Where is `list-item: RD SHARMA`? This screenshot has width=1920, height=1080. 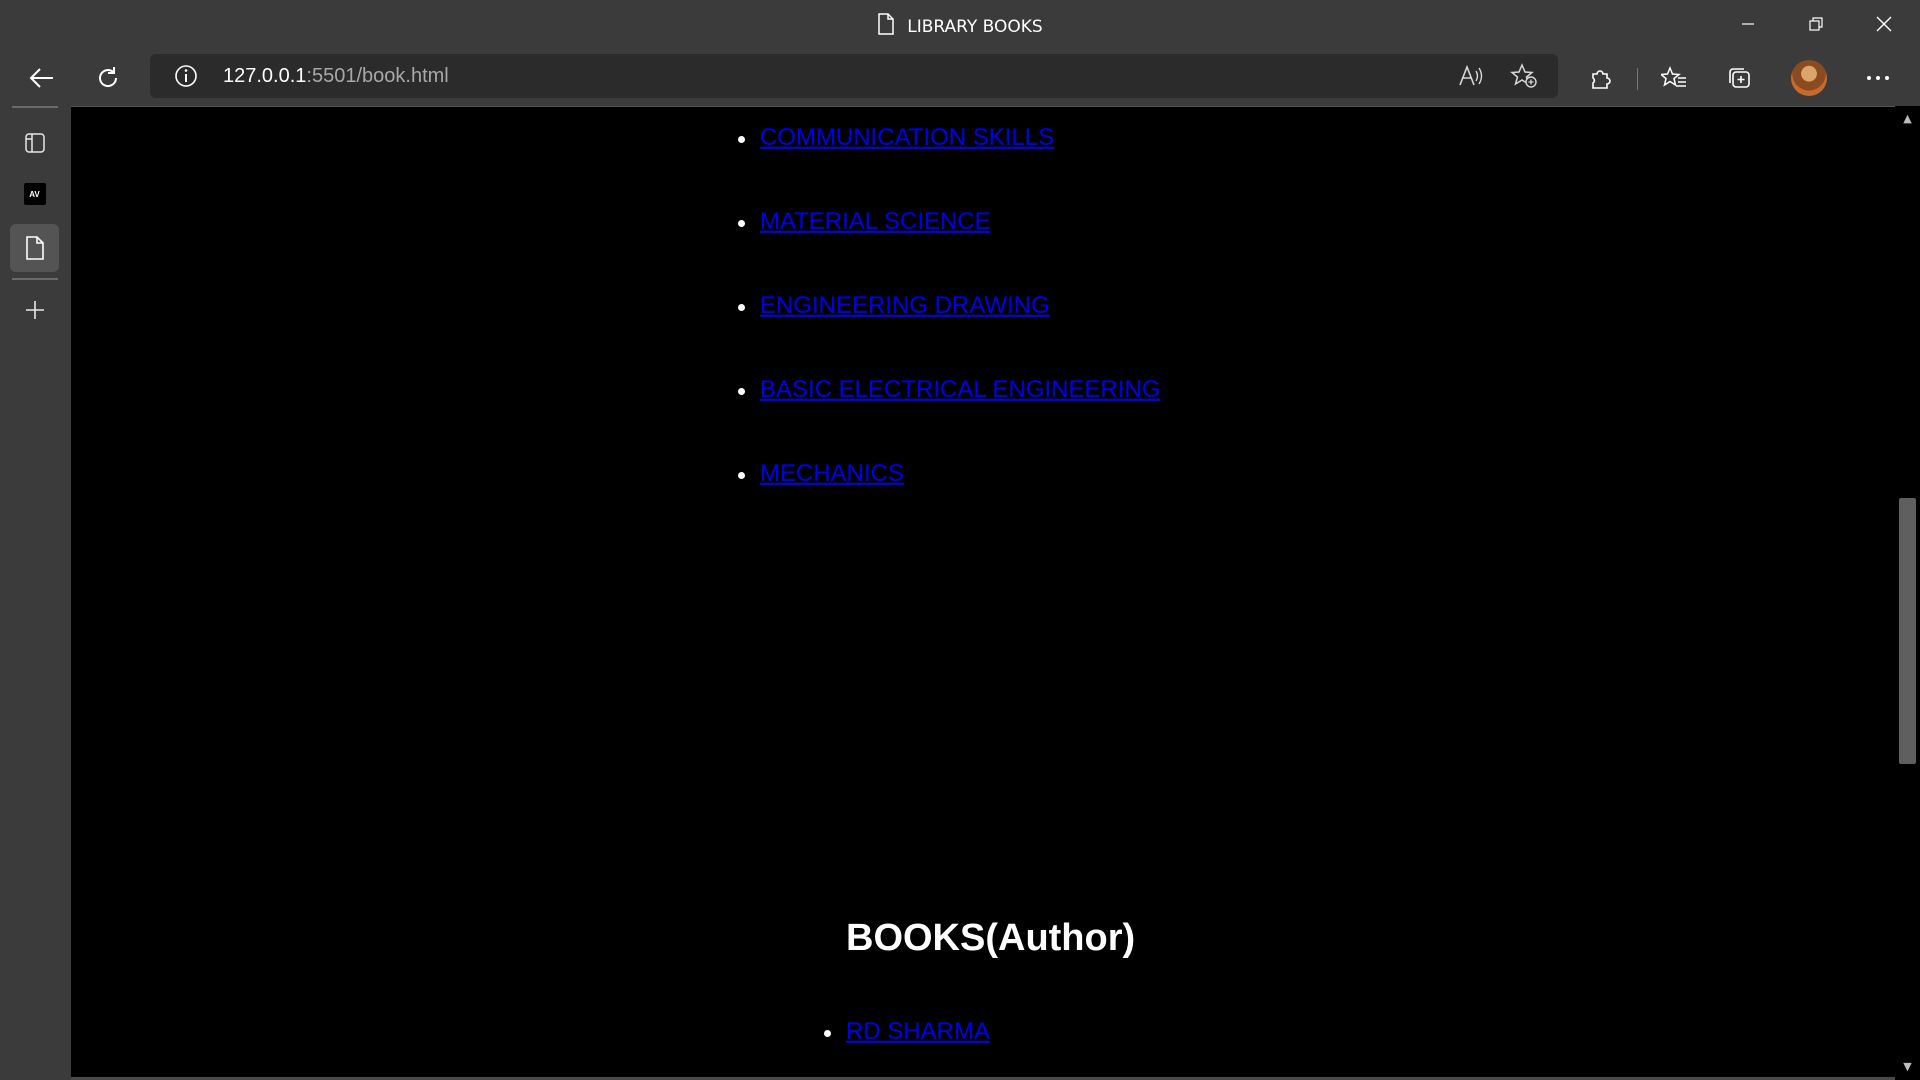
list-item: RD SHARMA is located at coordinates (906, 1032).